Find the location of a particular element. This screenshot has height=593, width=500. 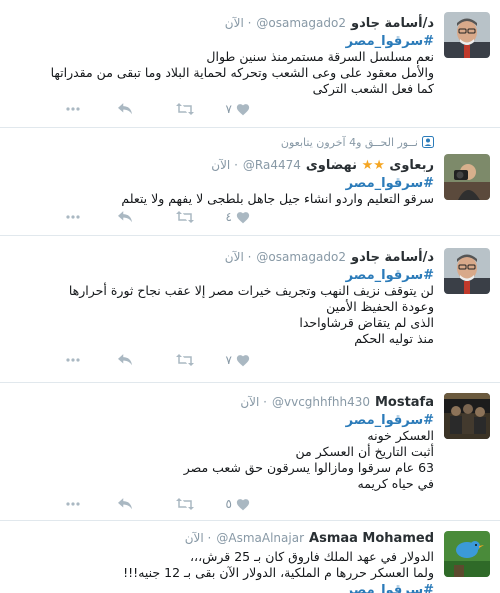

author-name-second: نهضاوى is located at coordinates (331, 165).